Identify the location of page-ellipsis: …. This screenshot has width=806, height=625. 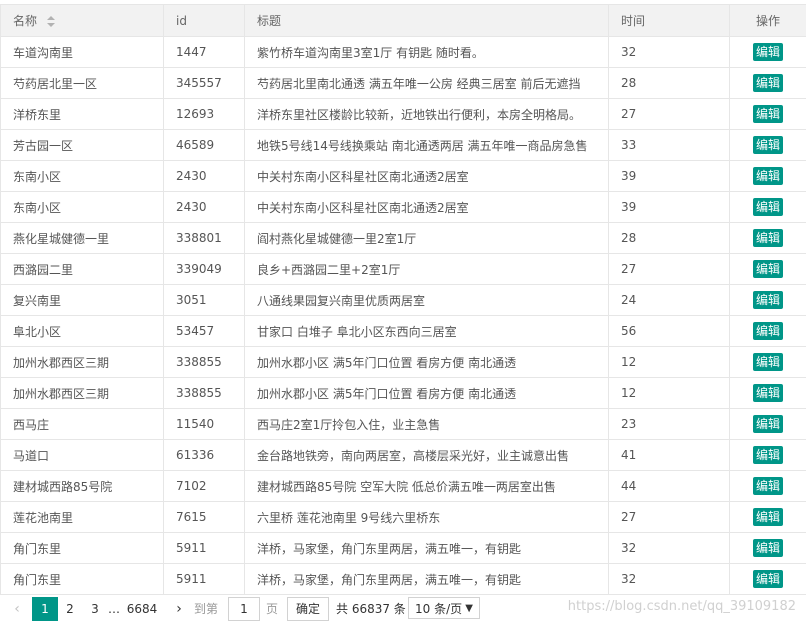
(114, 609).